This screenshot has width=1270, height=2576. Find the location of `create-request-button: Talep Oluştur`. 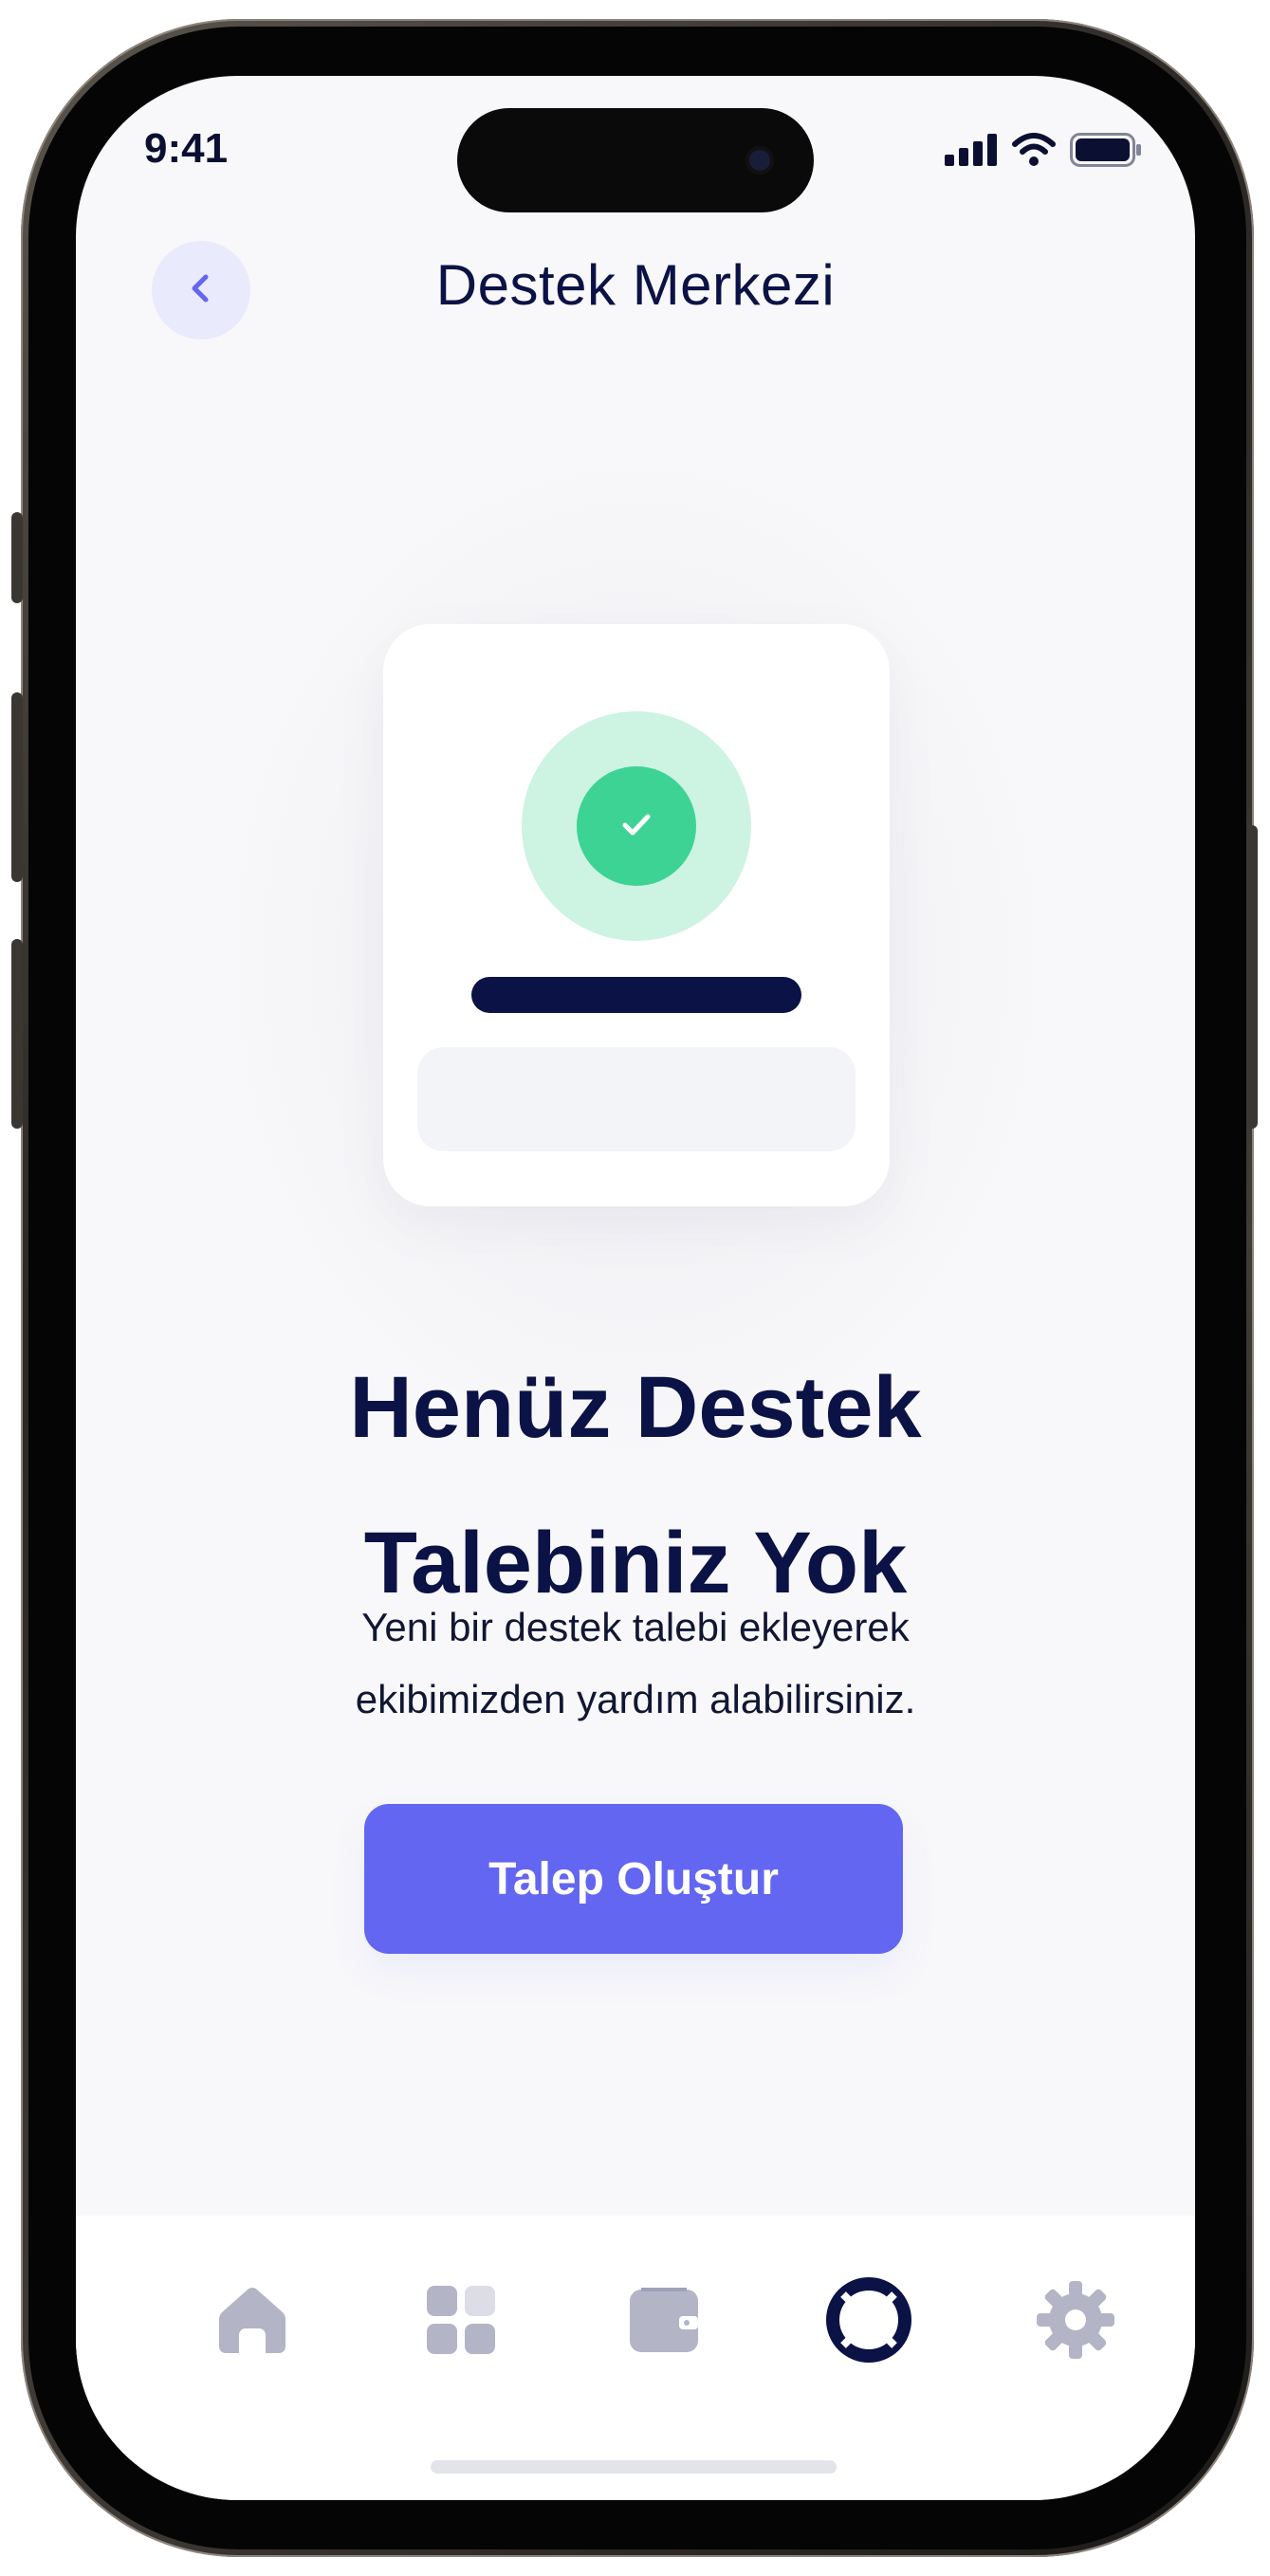

create-request-button: Talep Oluştur is located at coordinates (633, 1879).